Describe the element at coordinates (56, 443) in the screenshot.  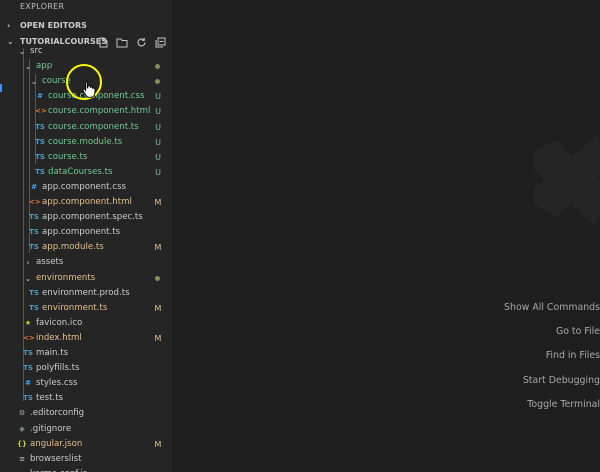
I see `tree-item-label: angular.json` at that location.